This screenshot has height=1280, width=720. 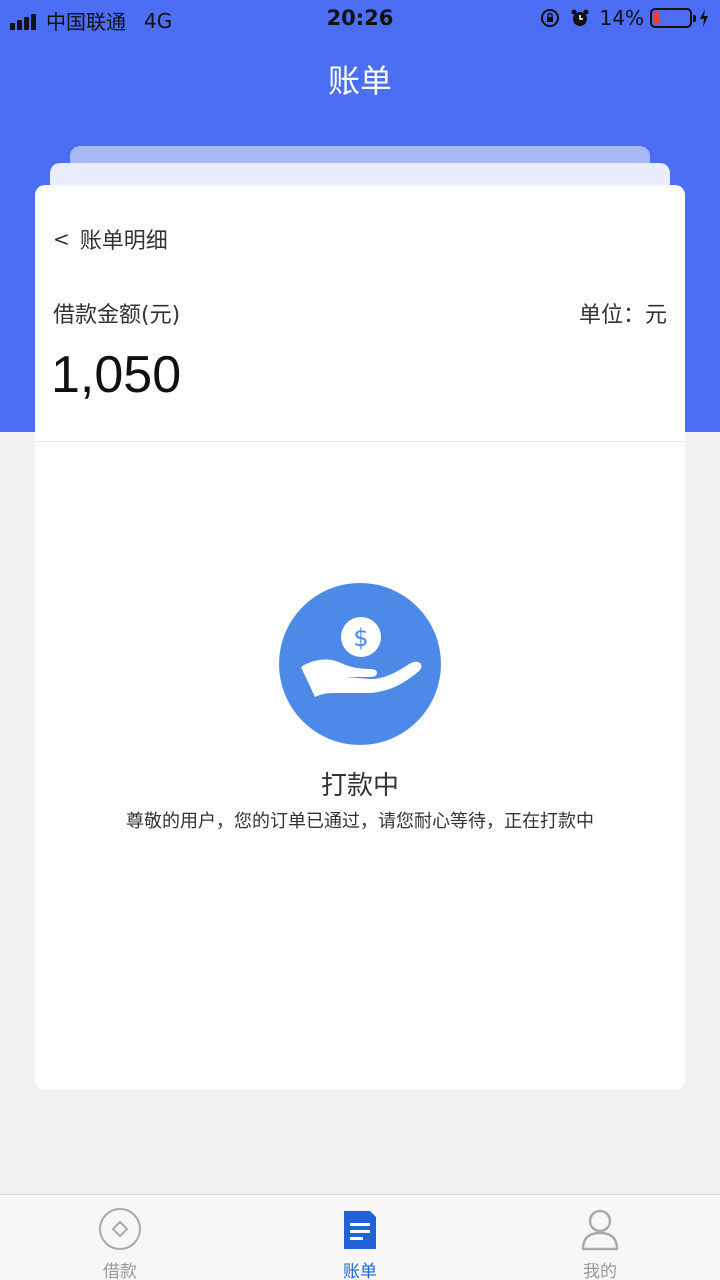 I want to click on hand-coin-icon: $, so click(x=360, y=664).